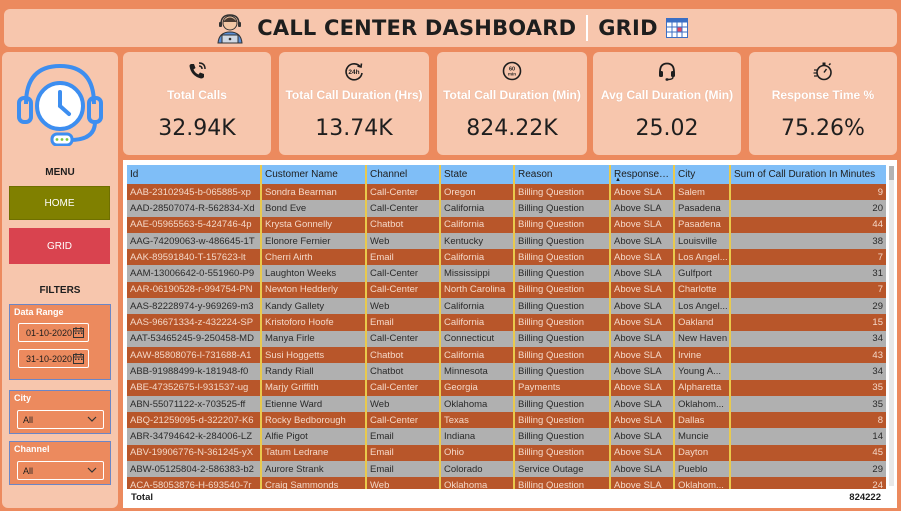 This screenshot has width=901, height=511. I want to click on table-cell-id: ABN-55071122-x-703525-ff, so click(194, 404).